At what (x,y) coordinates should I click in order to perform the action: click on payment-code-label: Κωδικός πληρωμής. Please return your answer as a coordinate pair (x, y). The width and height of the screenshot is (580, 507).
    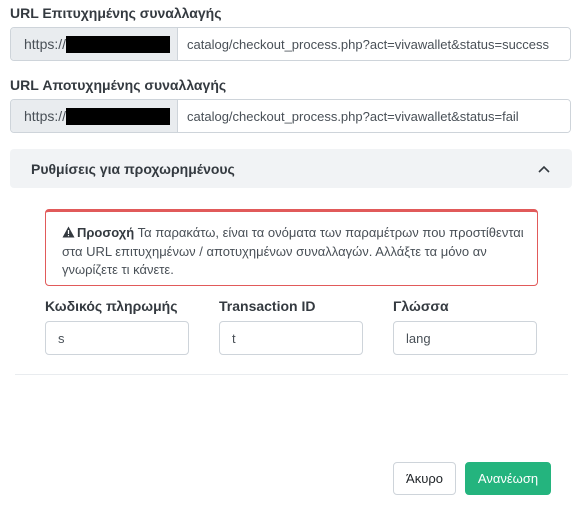
    Looking at the image, I should click on (111, 306).